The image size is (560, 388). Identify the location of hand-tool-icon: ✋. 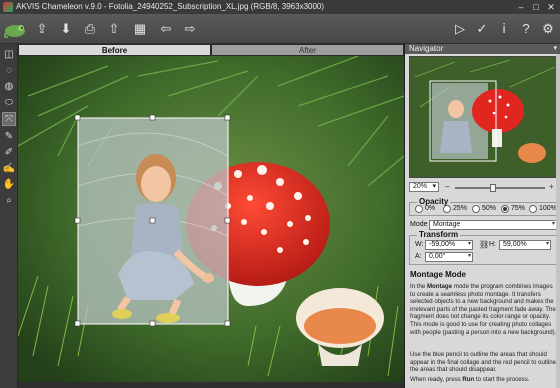
(9, 185).